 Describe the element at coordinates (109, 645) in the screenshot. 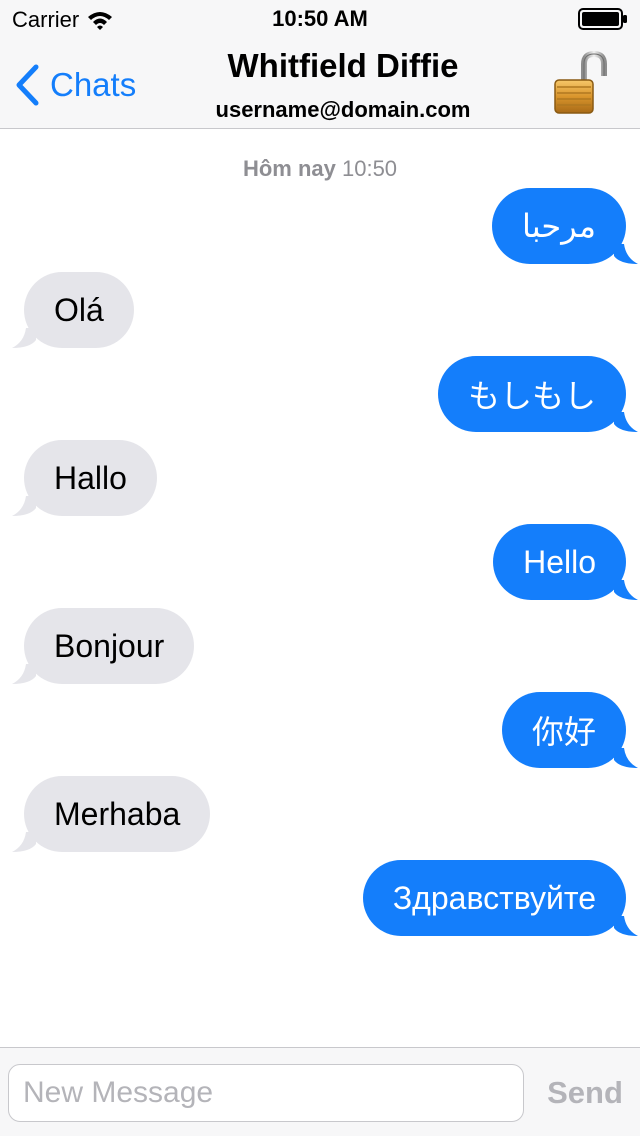

I see `message-text: Bonjour` at that location.